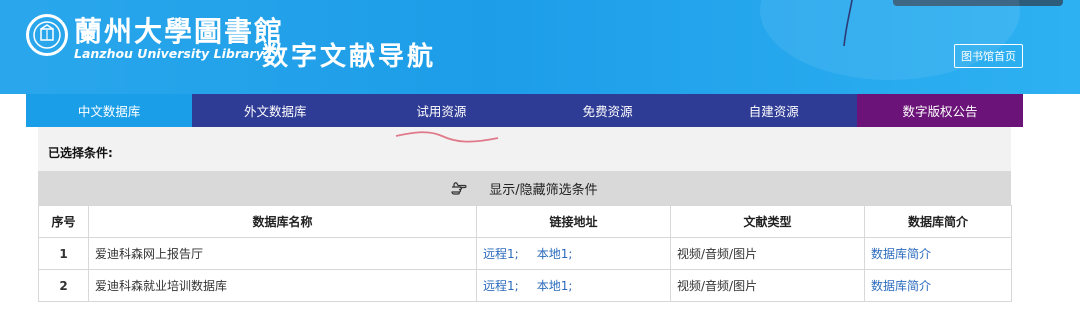 This screenshot has width=1080, height=311. I want to click on main-nav: 中文数据库 外文数据库 试用资源 免费资源 自建资源 数字版权公告, so click(525, 110).